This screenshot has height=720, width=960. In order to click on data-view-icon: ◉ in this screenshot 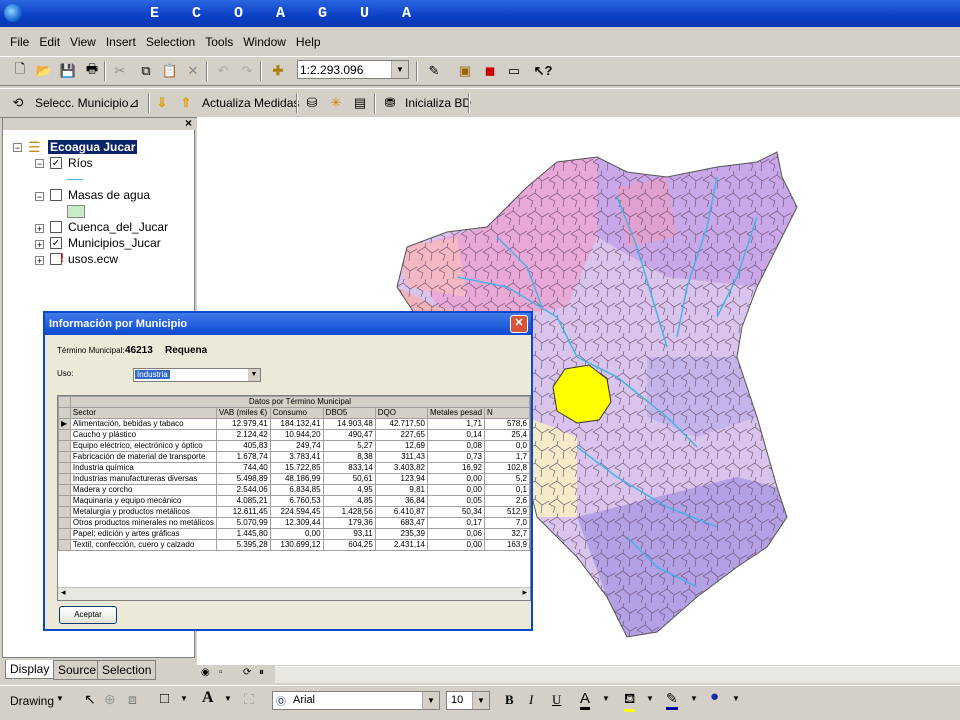, I will do `click(205, 672)`.